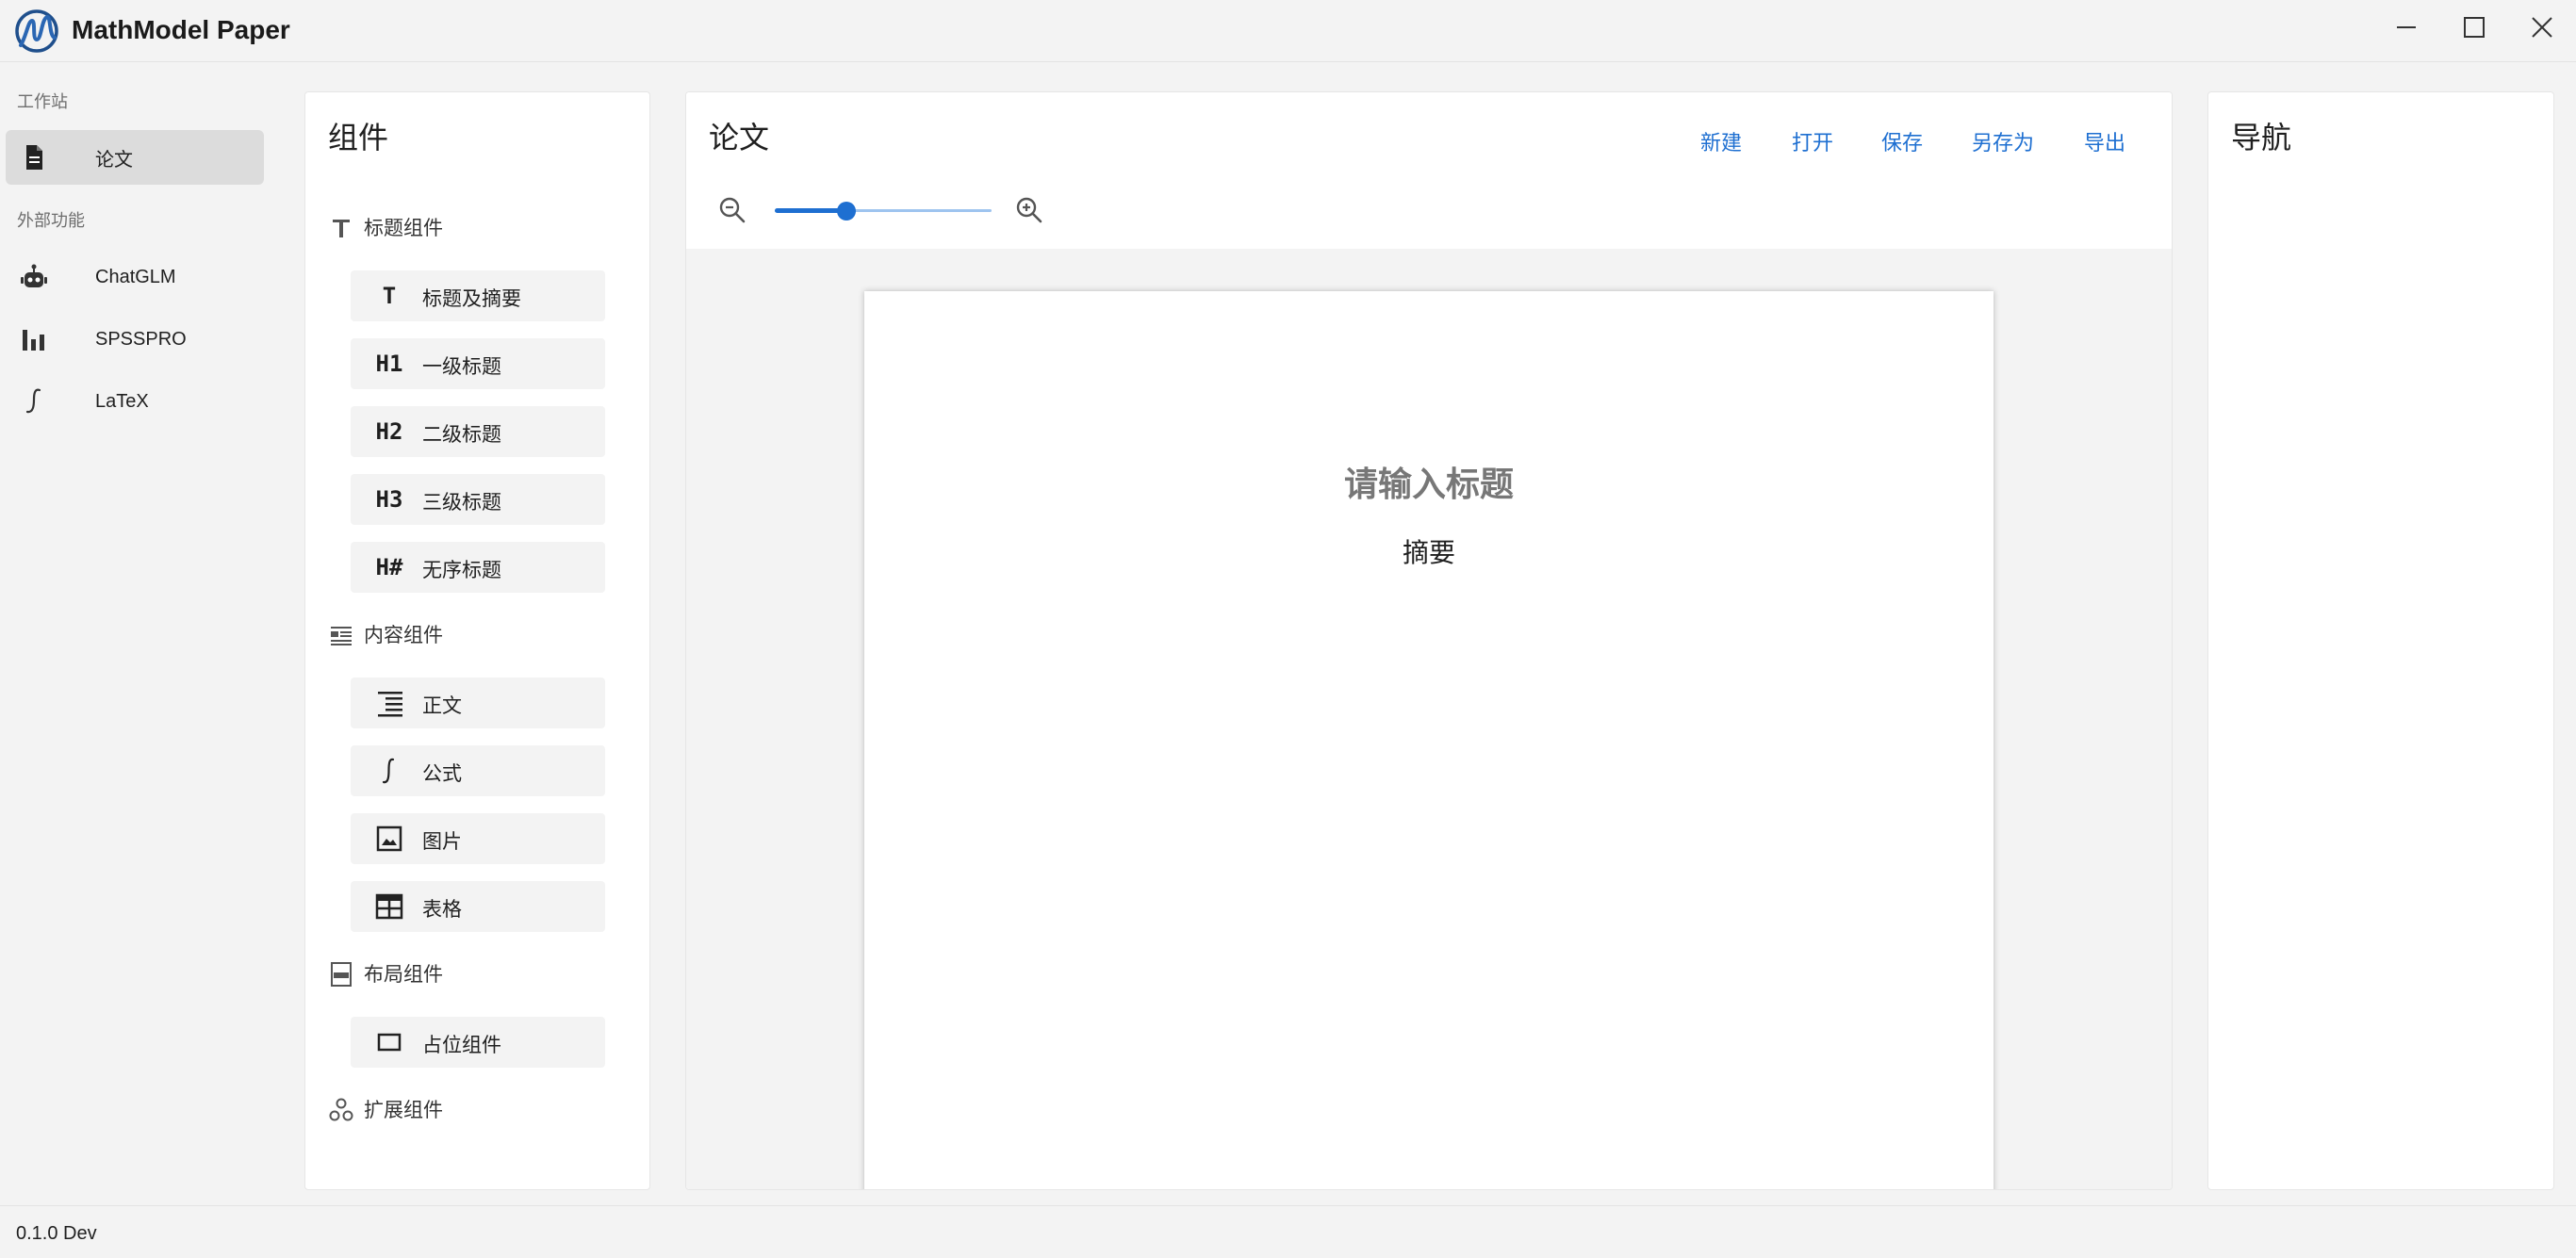 The height and width of the screenshot is (1258, 2576). What do you see at coordinates (403, 228) in the screenshot?
I see `group-label: 标题组件` at bounding box center [403, 228].